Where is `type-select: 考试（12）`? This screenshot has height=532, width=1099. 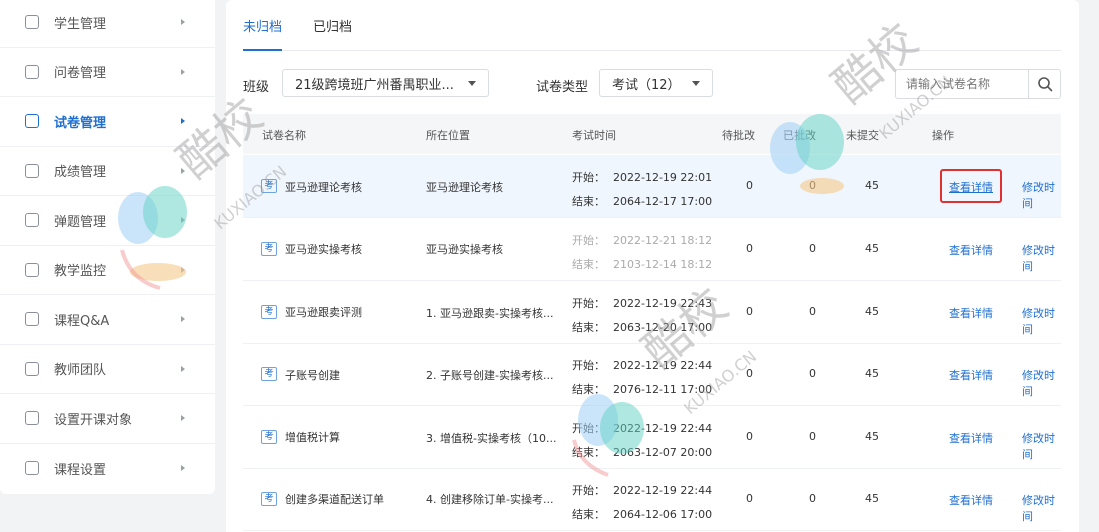
type-select: 考试（12） is located at coordinates (656, 83).